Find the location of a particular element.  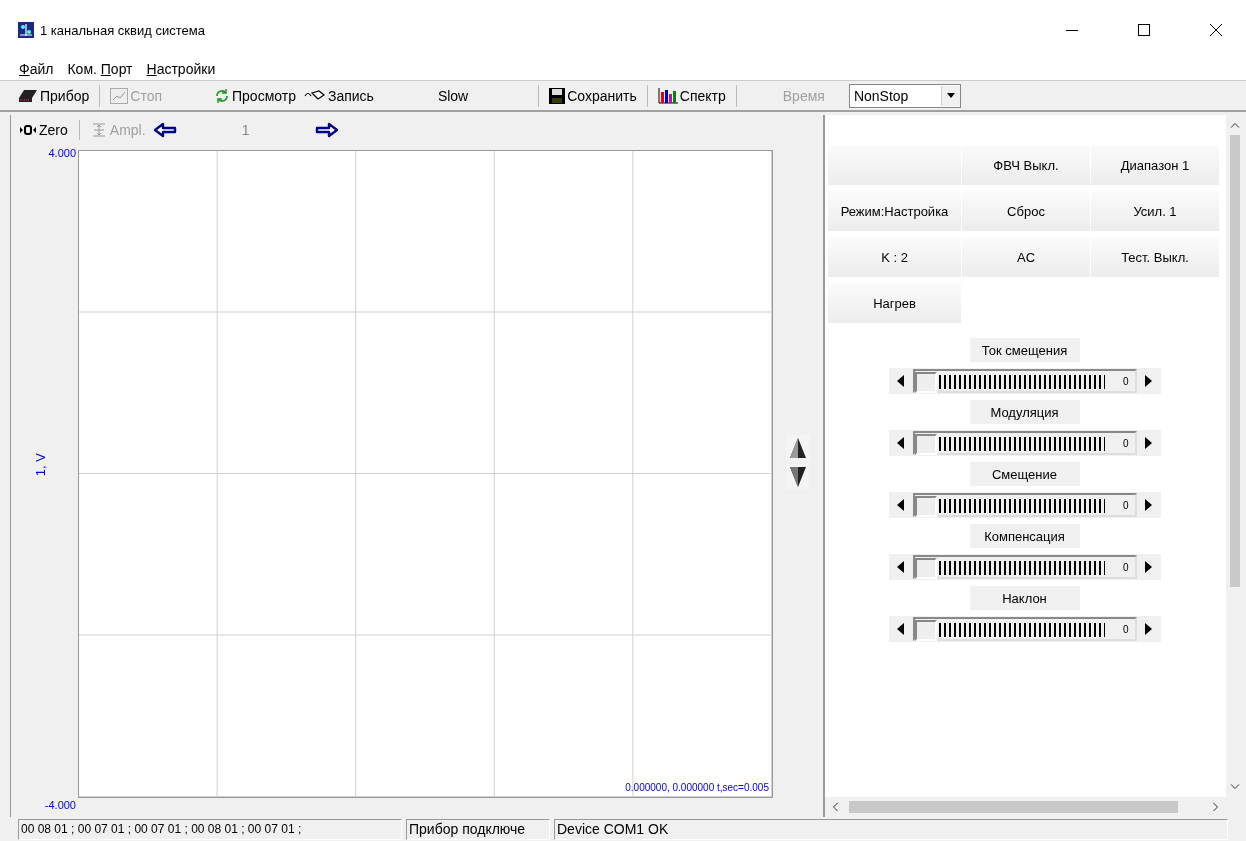

app-icon is located at coordinates (26, 30).